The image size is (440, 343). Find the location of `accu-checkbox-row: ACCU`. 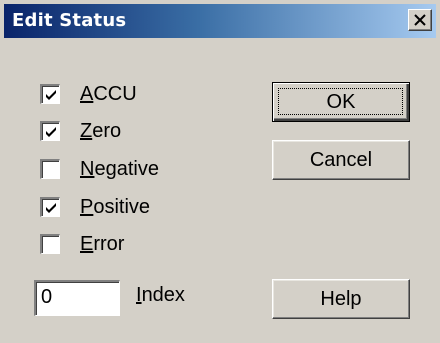

accu-checkbox-row: ACCU is located at coordinates (88, 94).